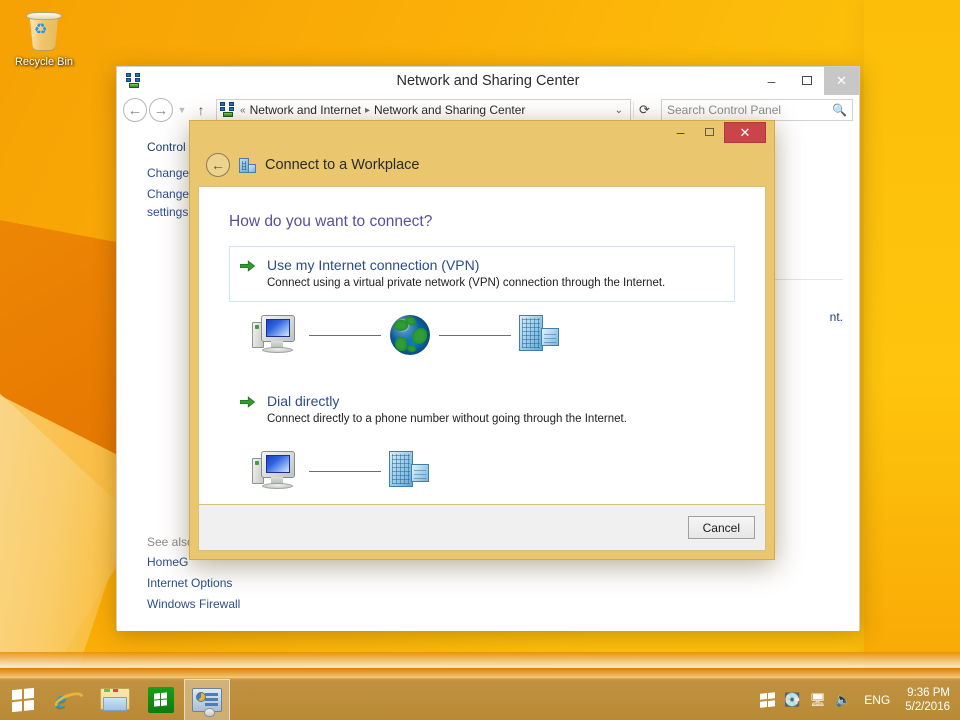 The width and height of the screenshot is (960, 720). Describe the element at coordinates (247, 165) in the screenshot. I see `workplace-icon` at that location.